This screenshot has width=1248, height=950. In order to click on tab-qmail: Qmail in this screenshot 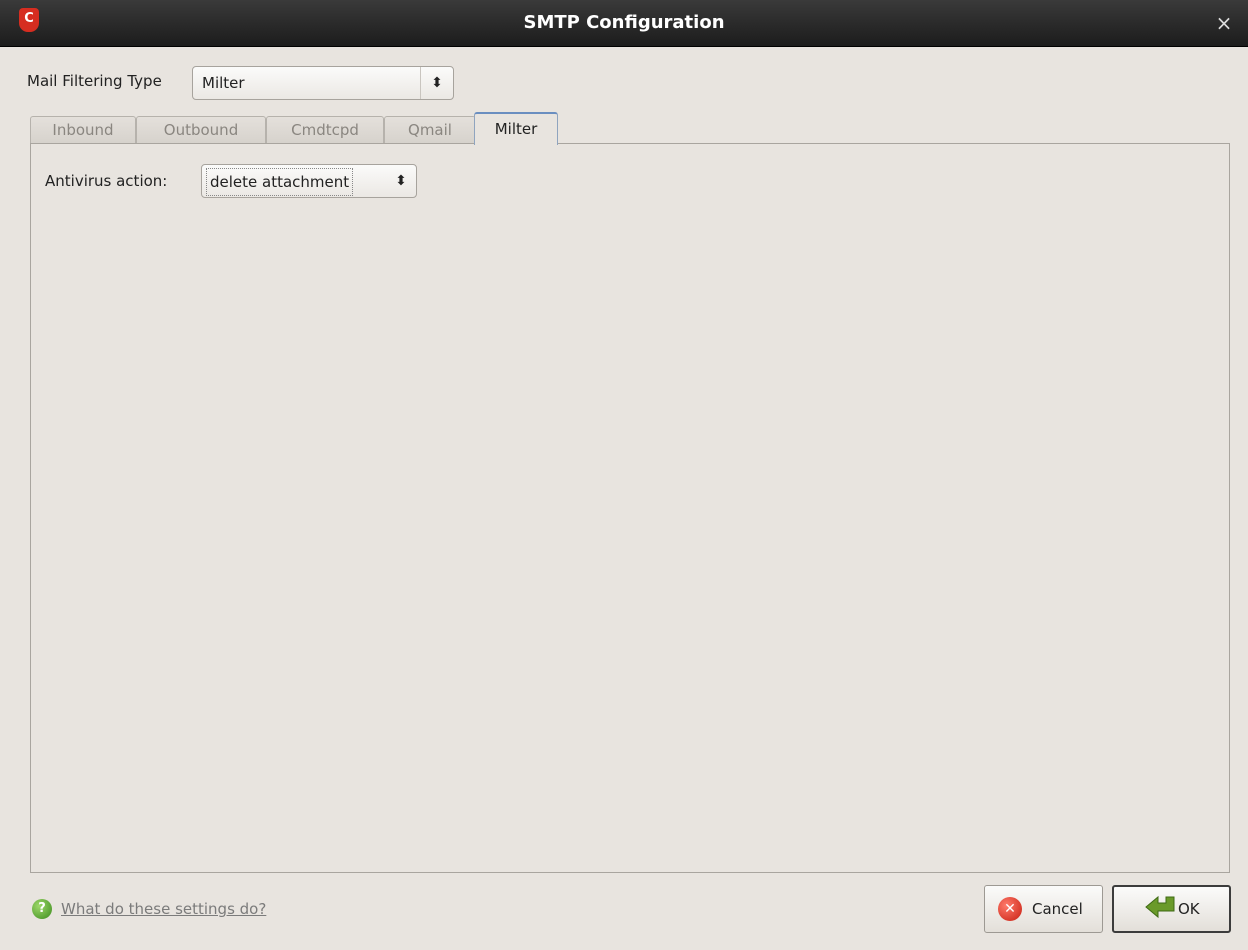, I will do `click(430, 130)`.